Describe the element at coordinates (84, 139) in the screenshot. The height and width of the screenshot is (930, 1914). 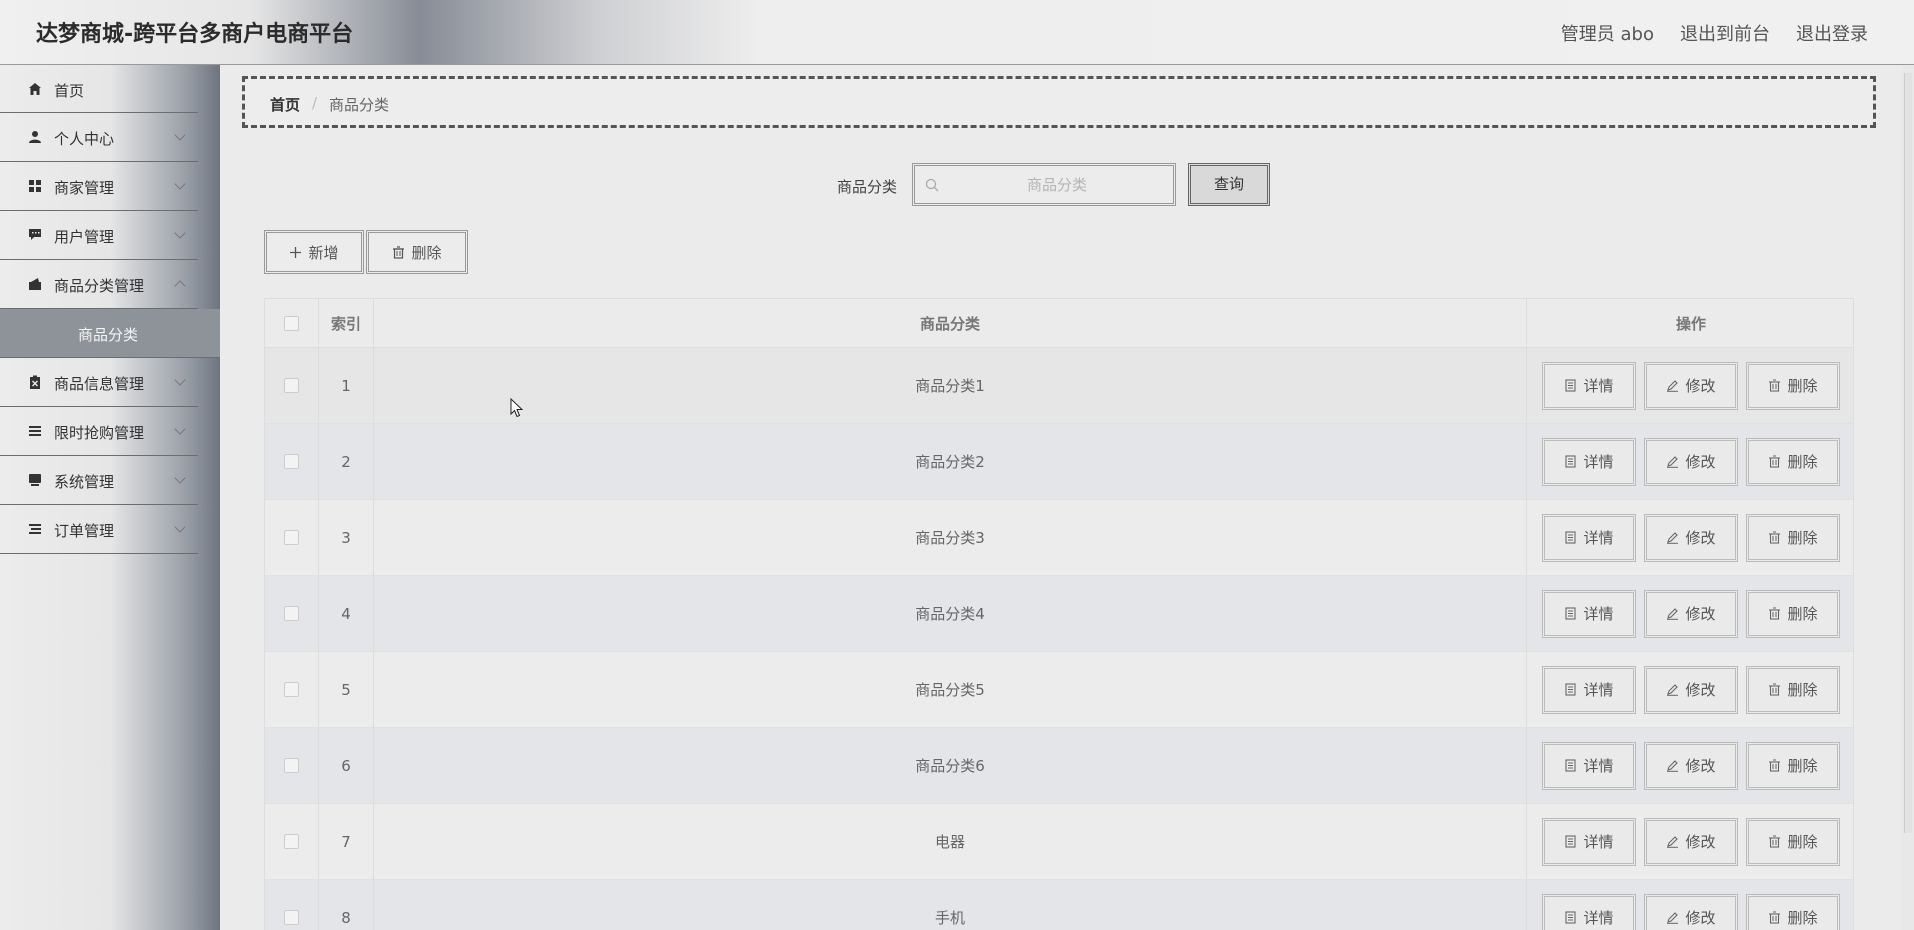
I see `sidebar-item-label: 个人中心` at that location.